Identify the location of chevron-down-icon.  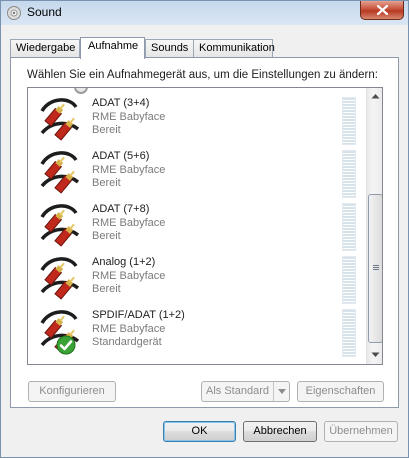
(282, 391).